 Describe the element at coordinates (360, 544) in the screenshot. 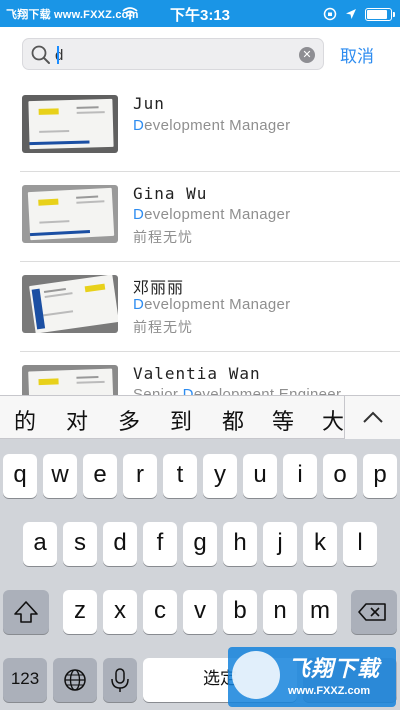

I see `key-l: l` at that location.